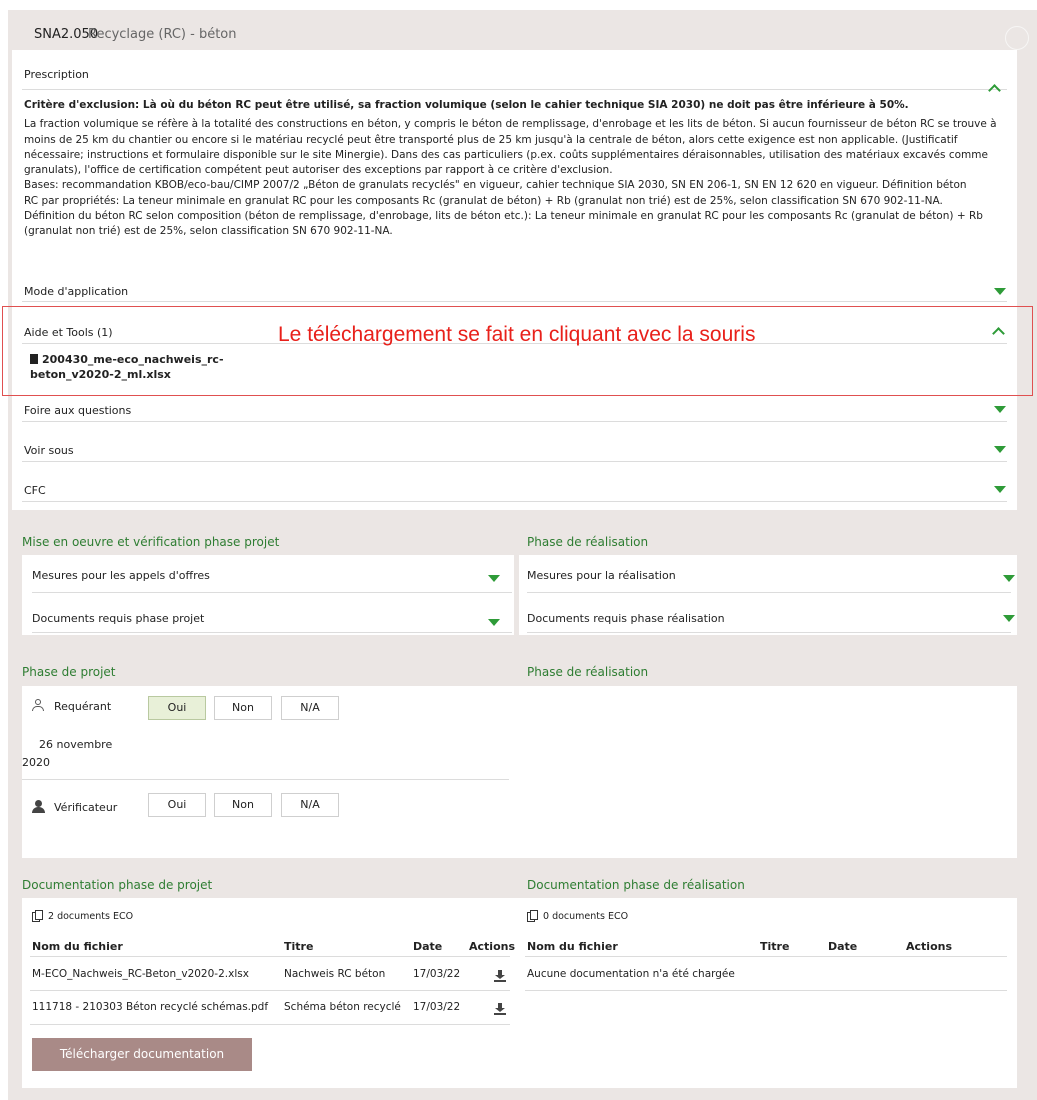  What do you see at coordinates (626, 618) in the screenshot?
I see `dropdown-label: Documents requis phase réalisation` at bounding box center [626, 618].